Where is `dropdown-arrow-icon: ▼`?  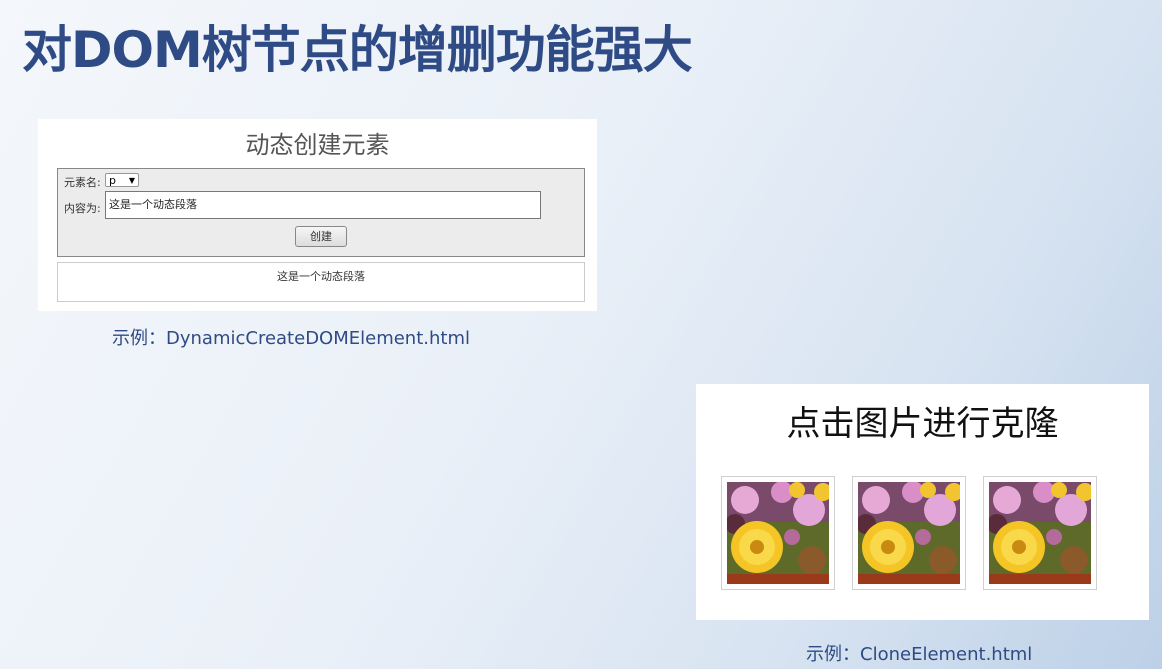 dropdown-arrow-icon: ▼ is located at coordinates (131, 180).